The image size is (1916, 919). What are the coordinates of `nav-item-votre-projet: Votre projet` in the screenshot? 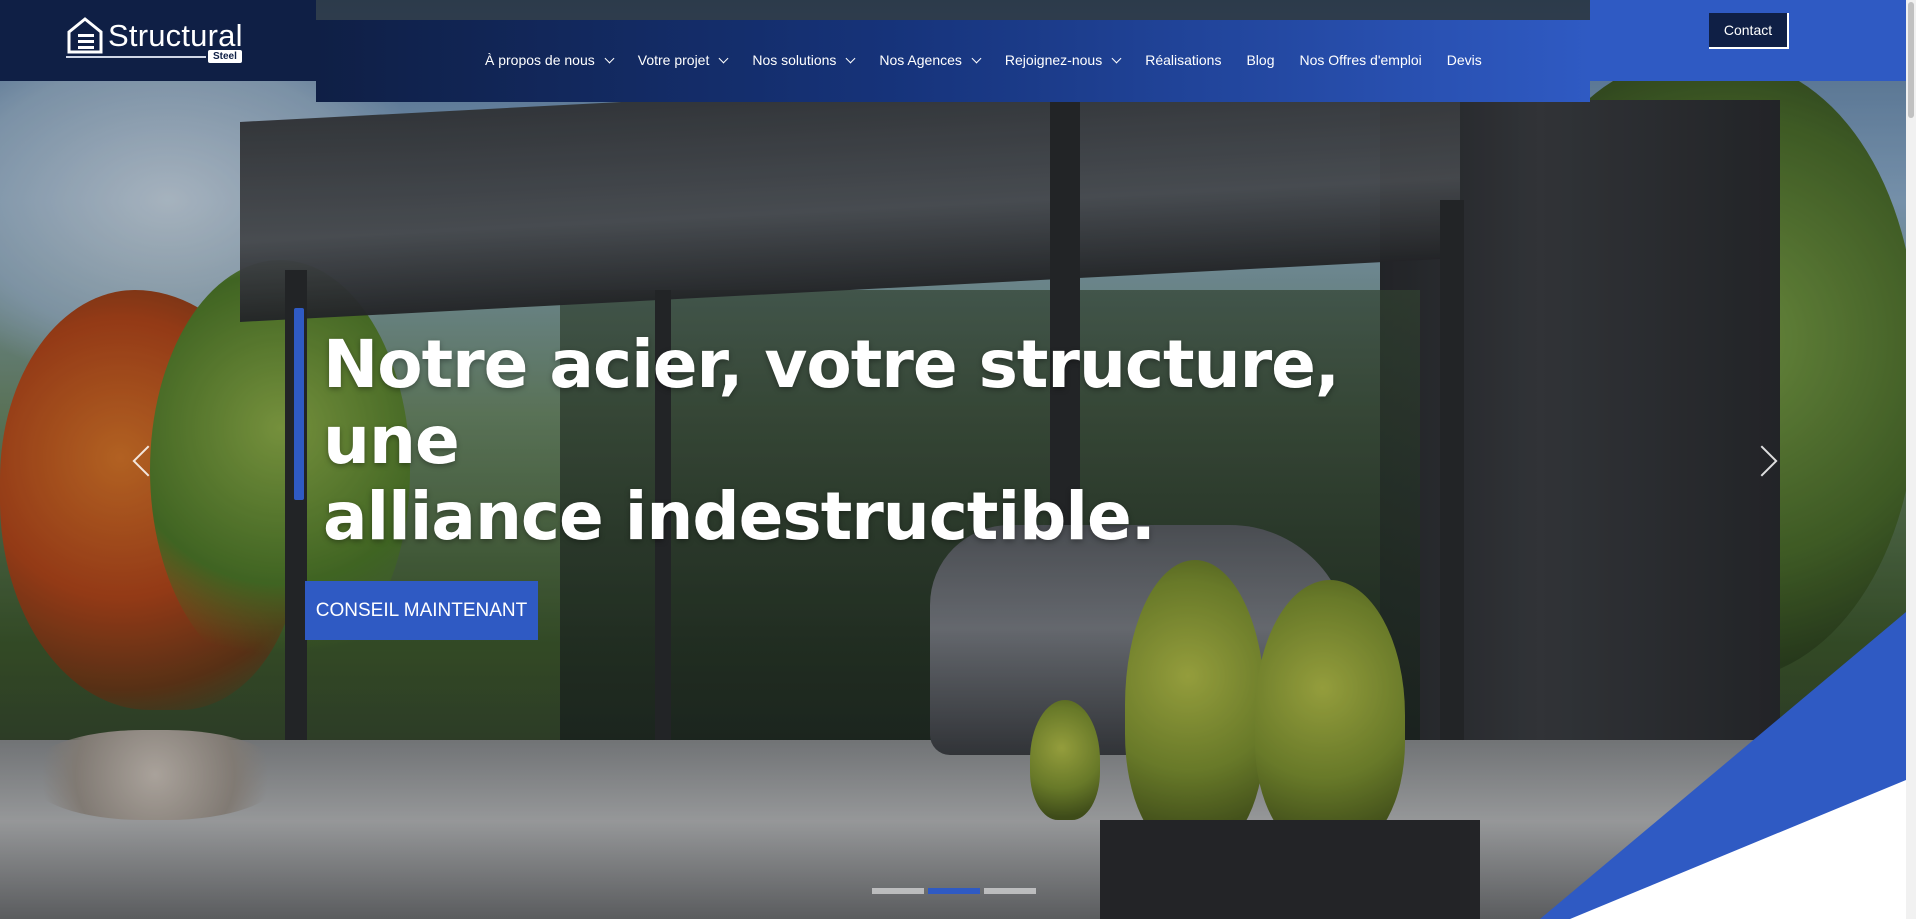 It's located at (683, 60).